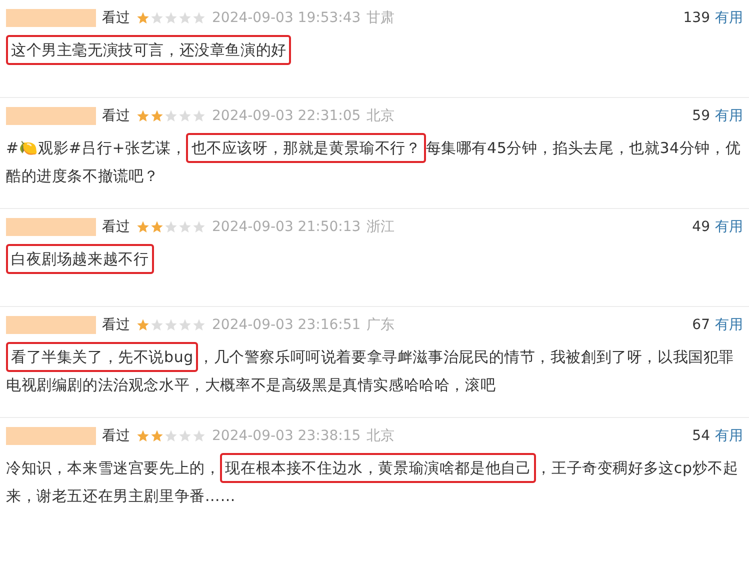 This screenshot has height=579, width=749. Describe the element at coordinates (286, 325) in the screenshot. I see `review-time: 2024-09-03 23:16:51` at that location.